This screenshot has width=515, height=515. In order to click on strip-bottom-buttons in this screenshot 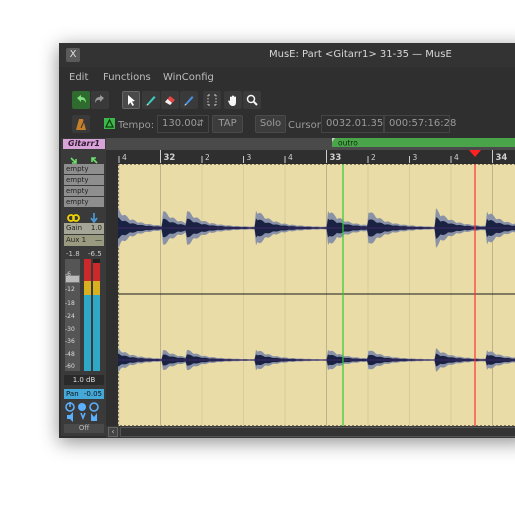, I will do `click(84, 412)`.